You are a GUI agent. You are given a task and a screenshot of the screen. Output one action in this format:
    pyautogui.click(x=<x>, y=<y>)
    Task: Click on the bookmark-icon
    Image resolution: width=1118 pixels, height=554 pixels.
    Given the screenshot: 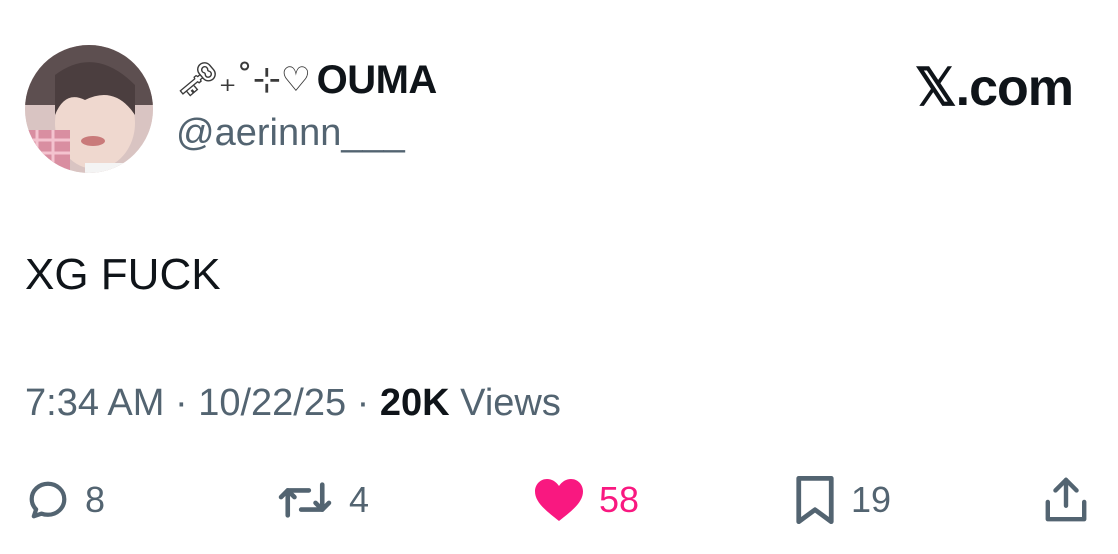 What is the action you would take?
    pyautogui.click(x=815, y=500)
    